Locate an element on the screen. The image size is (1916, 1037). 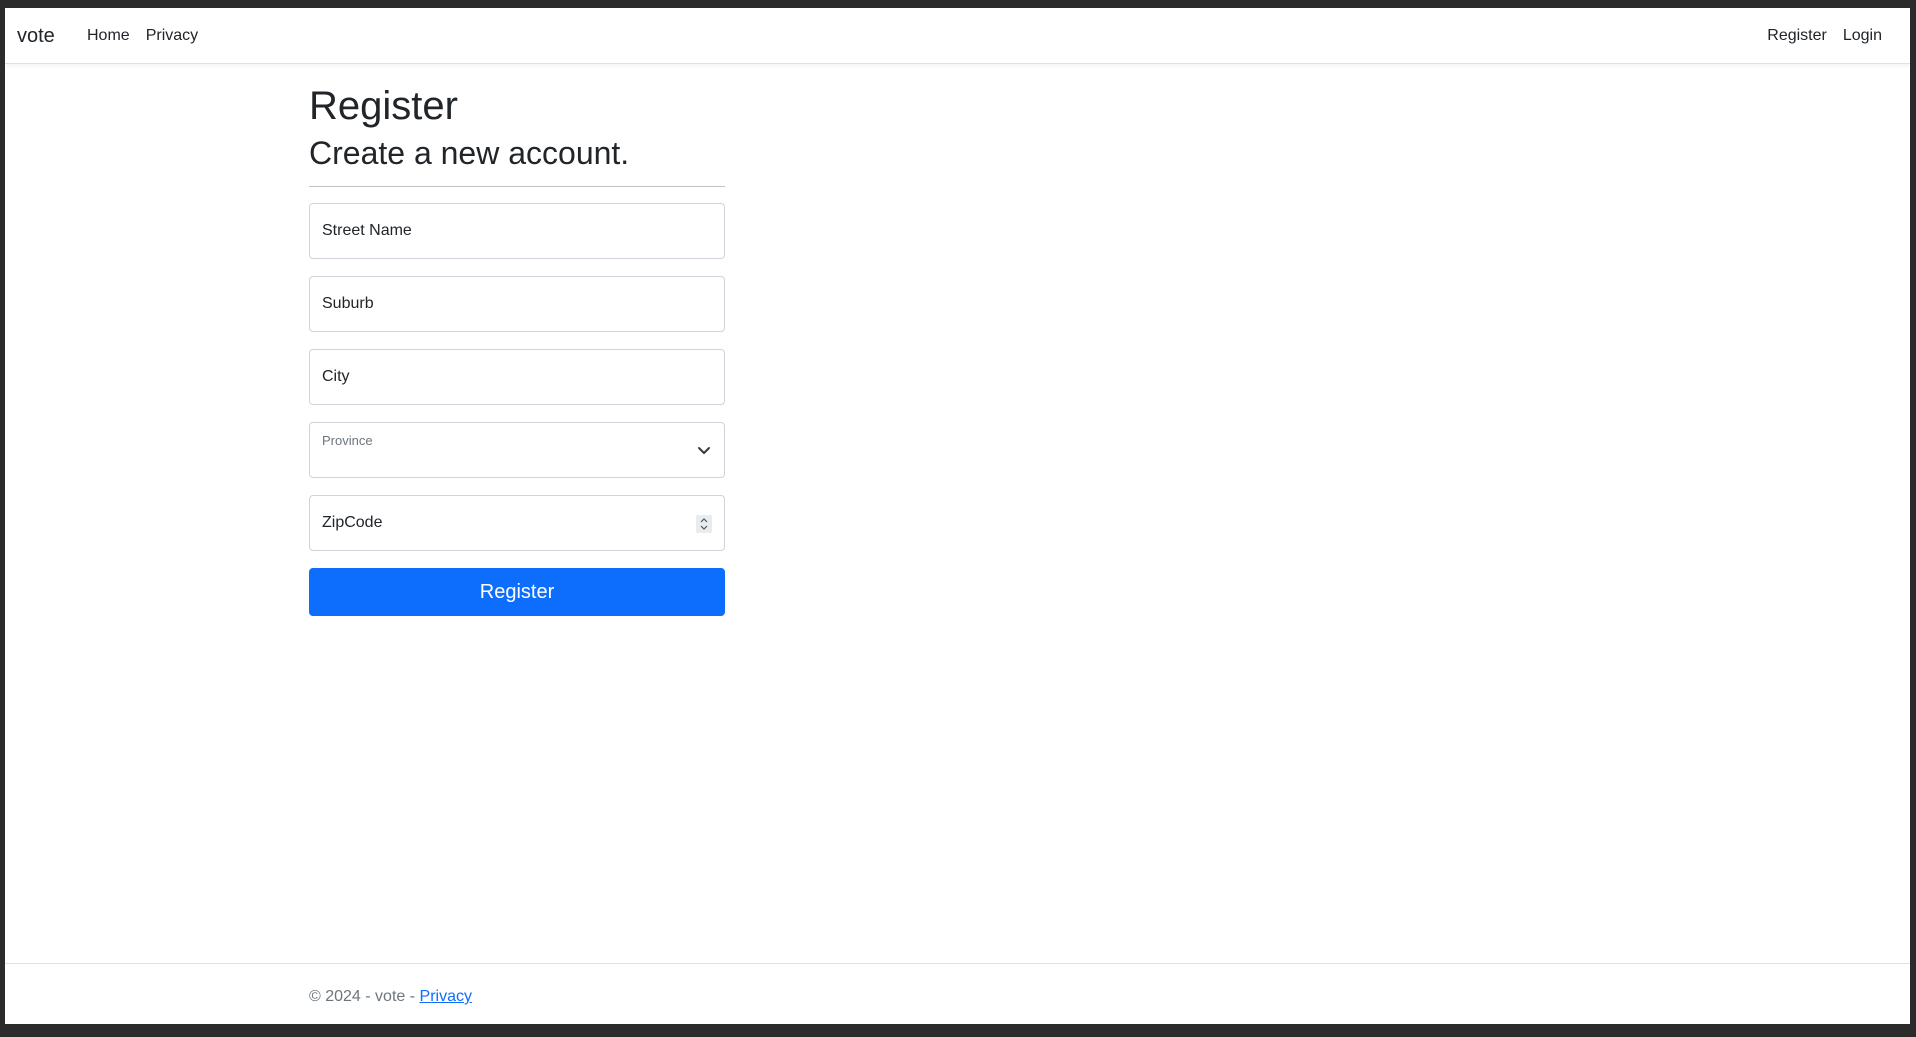
spinner-arrows-icon is located at coordinates (704, 524).